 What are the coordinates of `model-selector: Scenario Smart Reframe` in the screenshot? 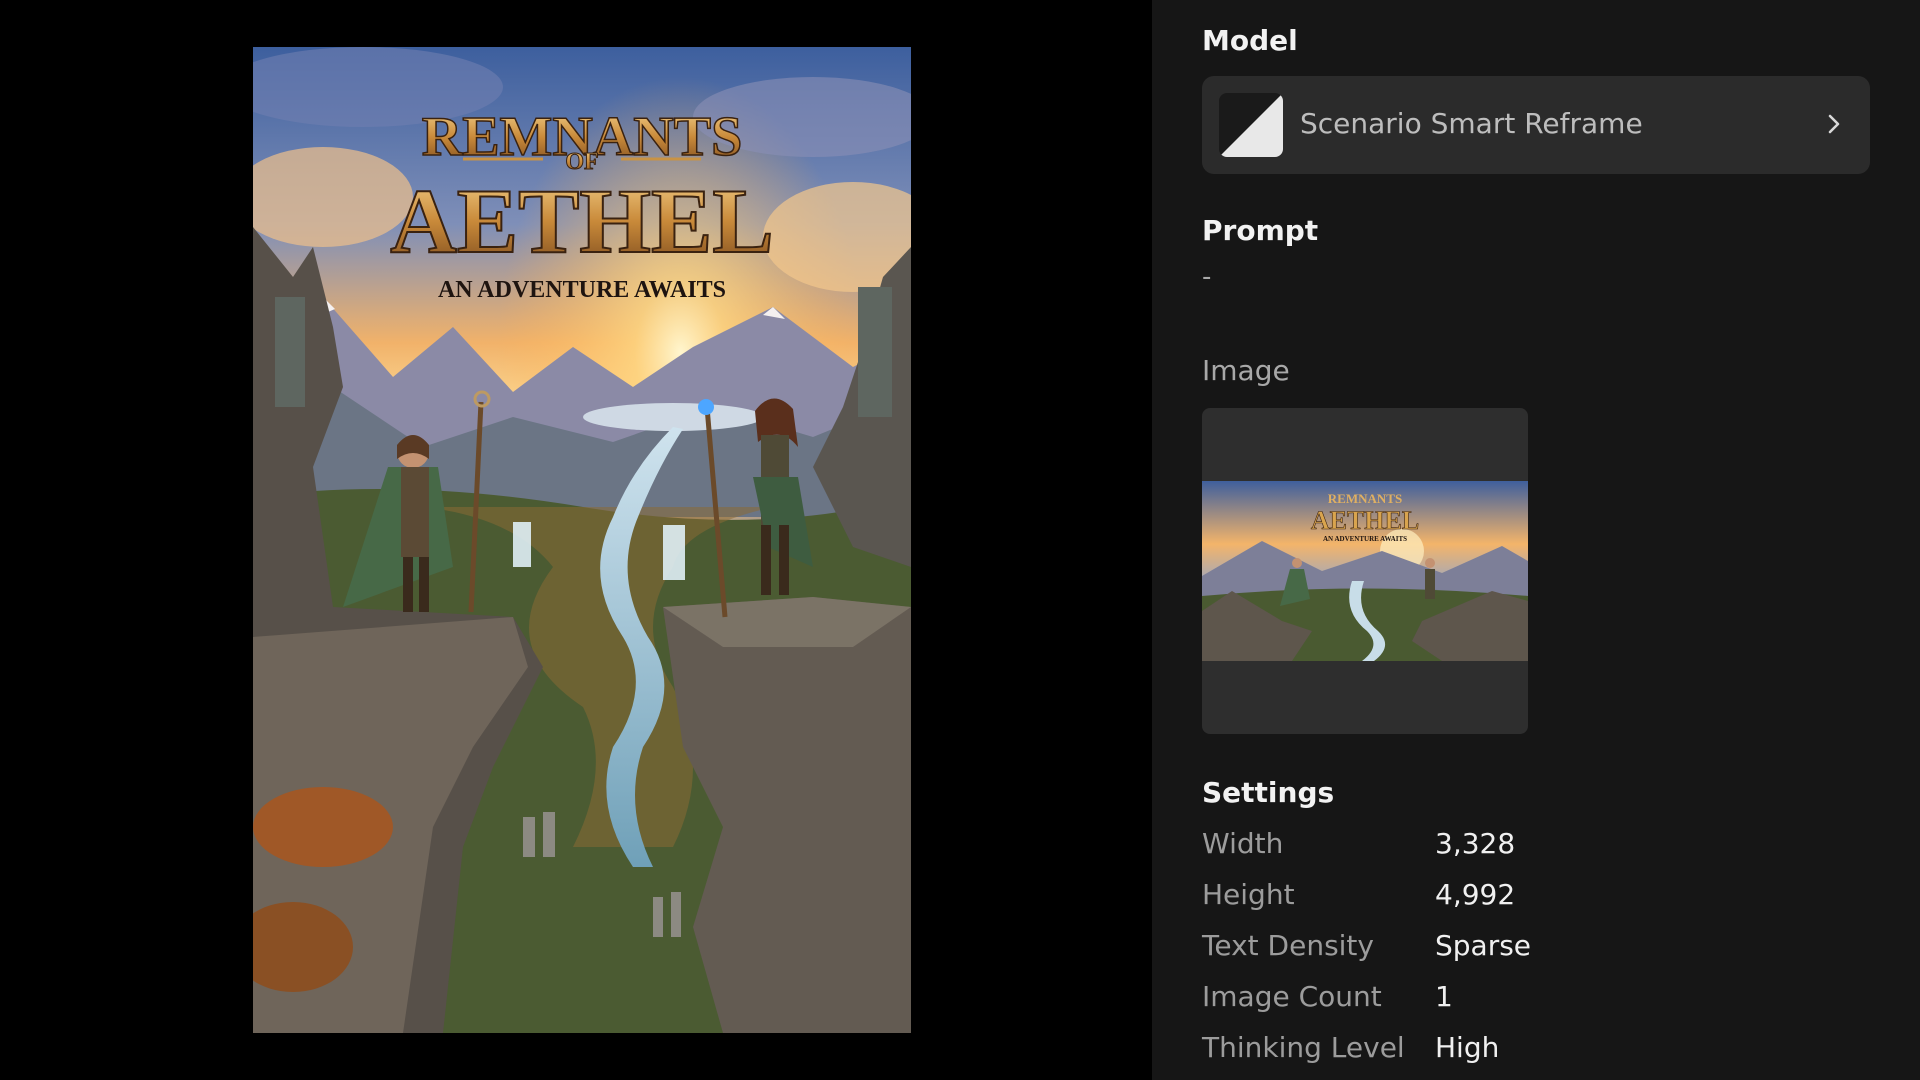 It's located at (1536, 125).